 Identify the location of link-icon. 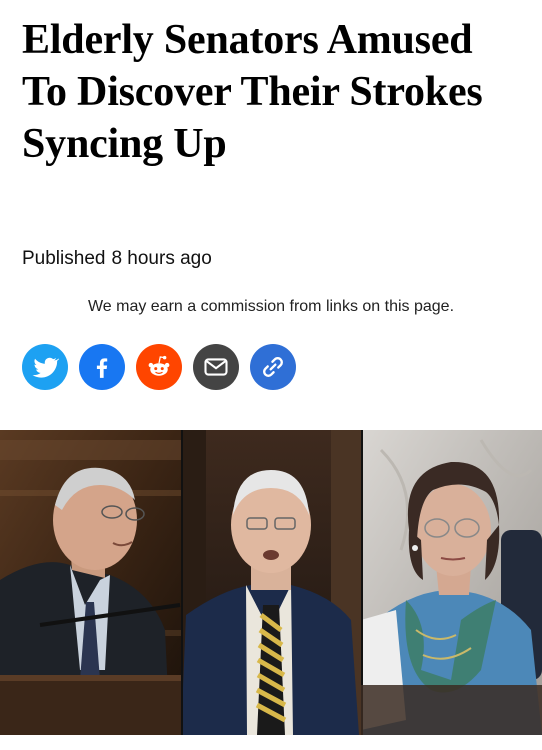
(273, 367).